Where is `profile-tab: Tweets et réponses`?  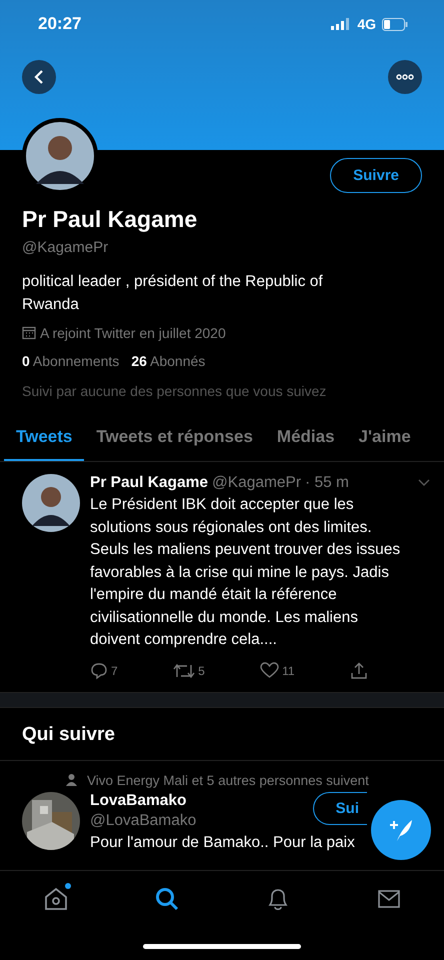
profile-tab: Tweets et réponses is located at coordinates (174, 439).